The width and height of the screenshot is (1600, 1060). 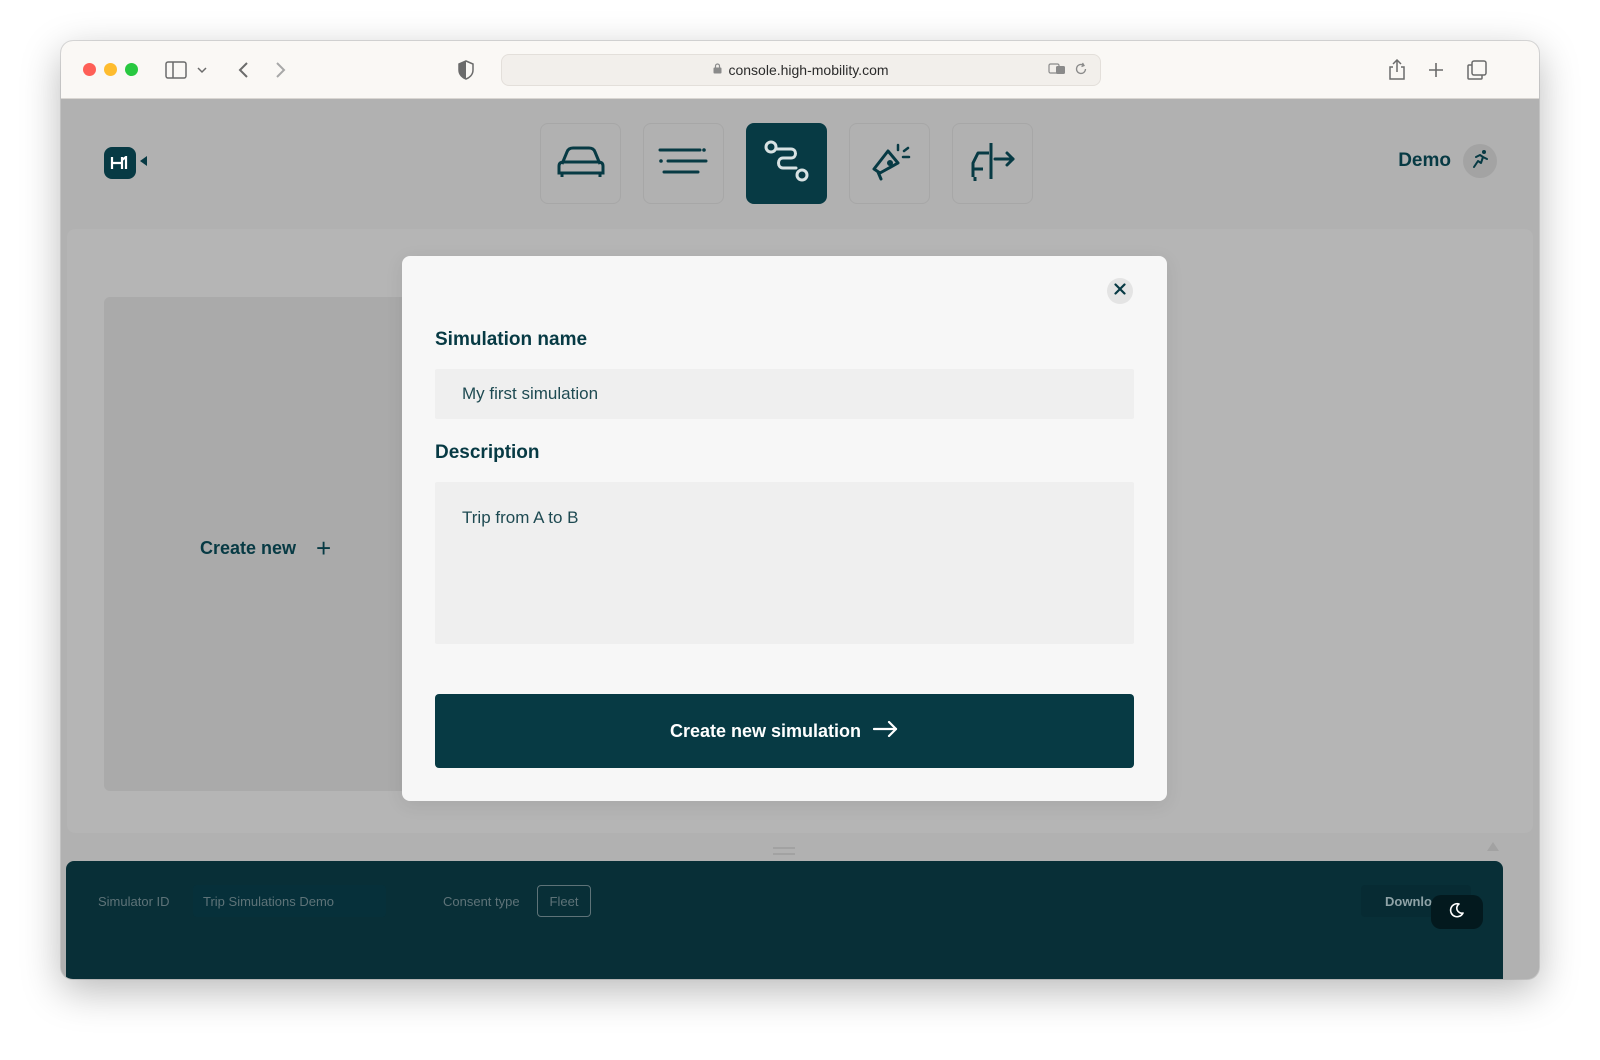 I want to click on nav-simulations-button, so click(x=786, y=163).